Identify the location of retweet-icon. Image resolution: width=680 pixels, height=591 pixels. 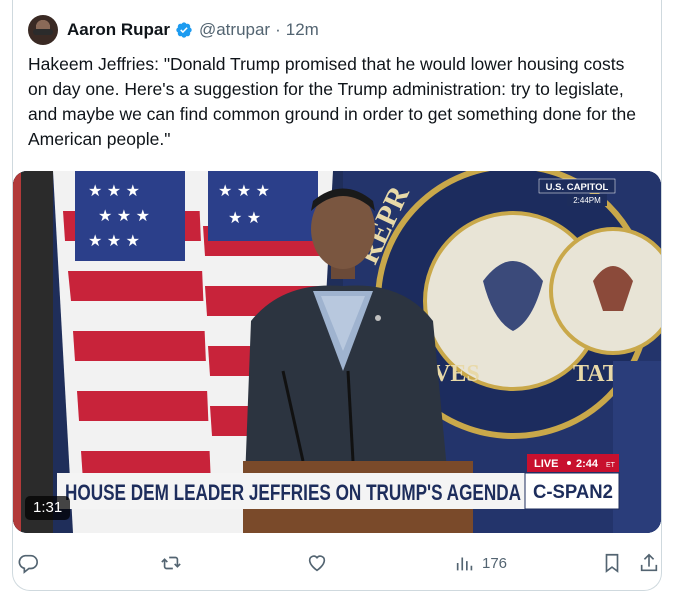
(171, 563).